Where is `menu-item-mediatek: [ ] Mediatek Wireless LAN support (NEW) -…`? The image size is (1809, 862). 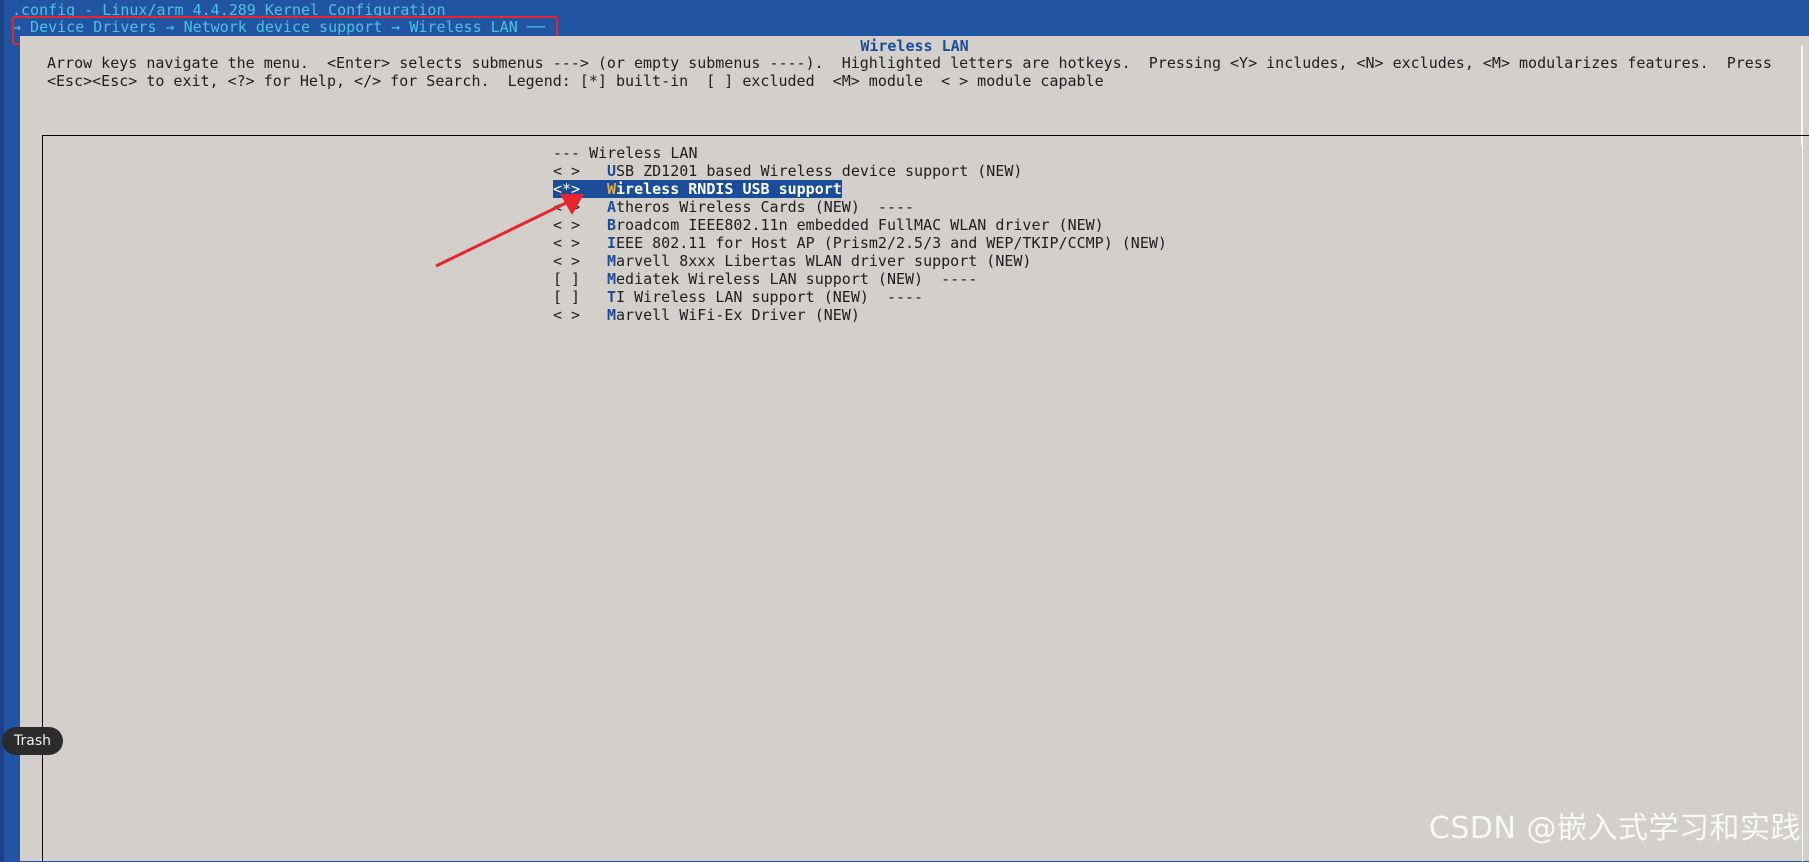 menu-item-mediatek: [ ] Mediatek Wireless LAN support (NEW) -… is located at coordinates (765, 279).